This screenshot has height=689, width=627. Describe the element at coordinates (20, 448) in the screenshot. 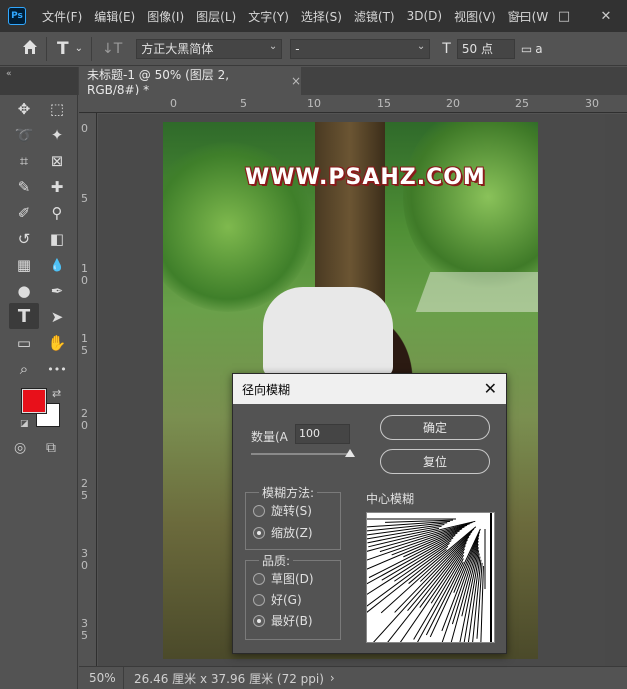

I see `quick-mask-icon: ◎` at that location.